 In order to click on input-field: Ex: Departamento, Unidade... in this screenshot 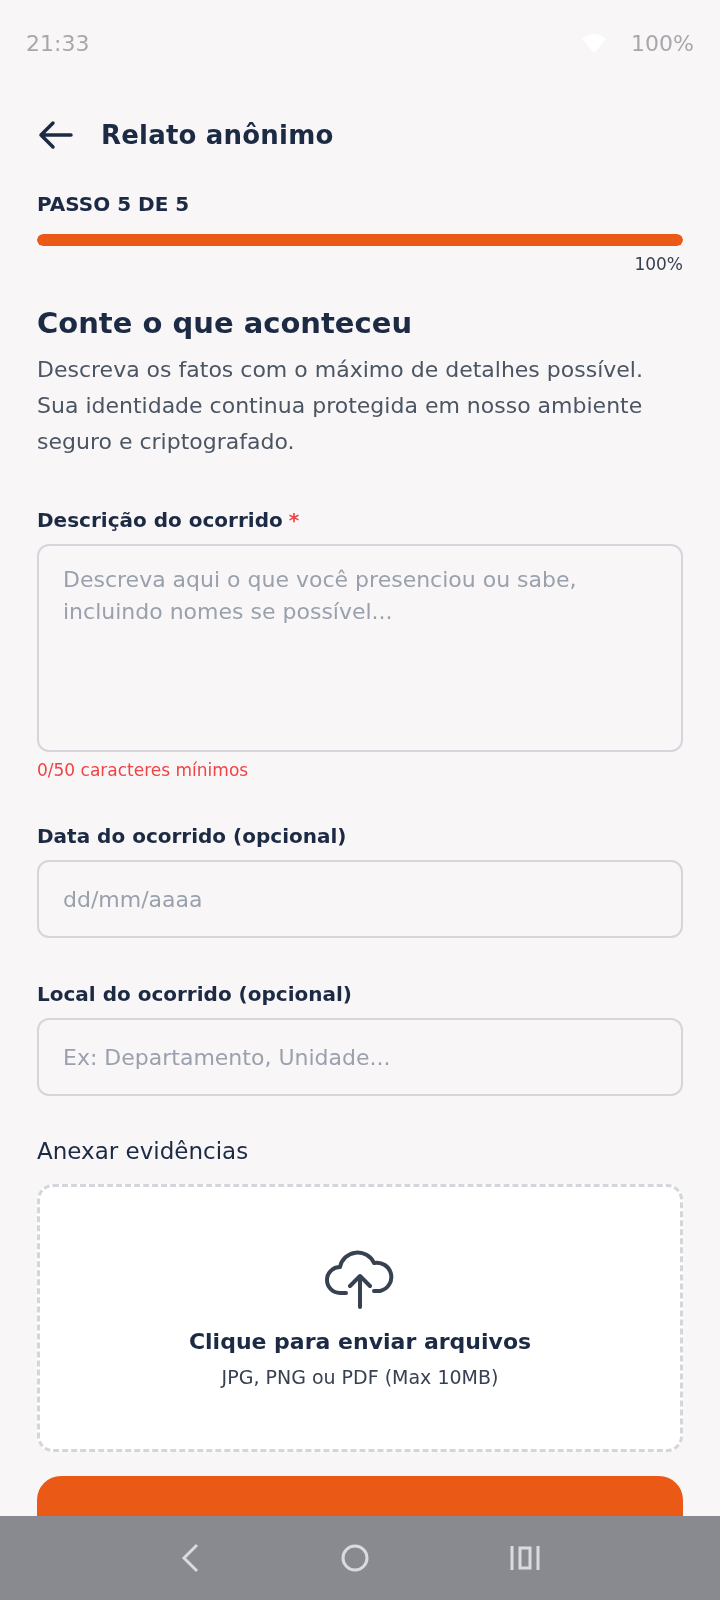, I will do `click(360, 1057)`.